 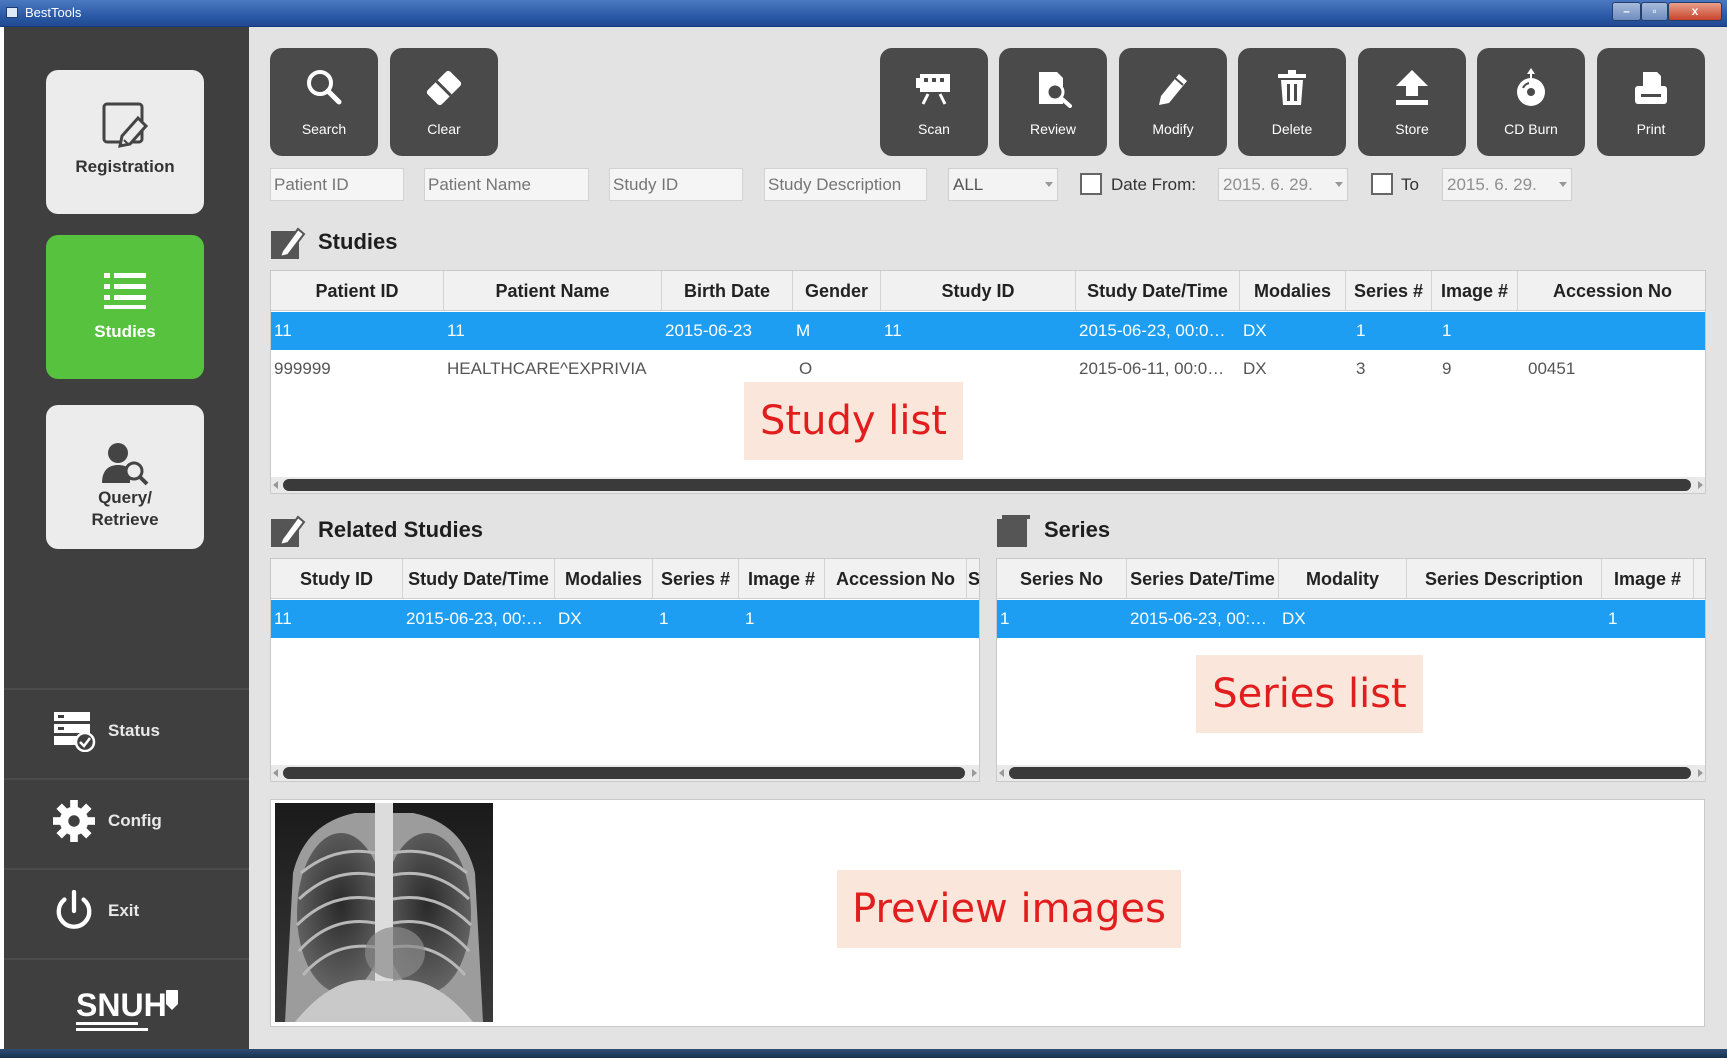 What do you see at coordinates (1343, 579) in the screenshot?
I see `column-header-modality: Modality` at bounding box center [1343, 579].